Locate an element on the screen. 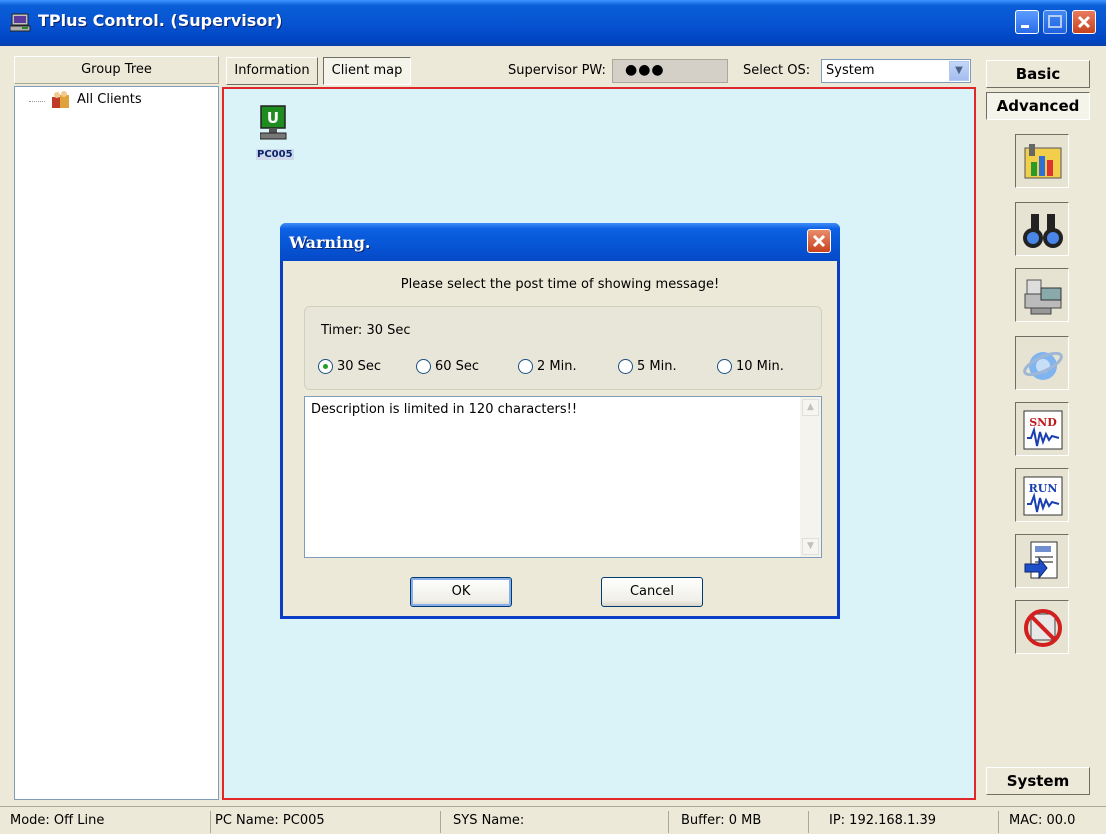  dialog-close-button is located at coordinates (819, 241).